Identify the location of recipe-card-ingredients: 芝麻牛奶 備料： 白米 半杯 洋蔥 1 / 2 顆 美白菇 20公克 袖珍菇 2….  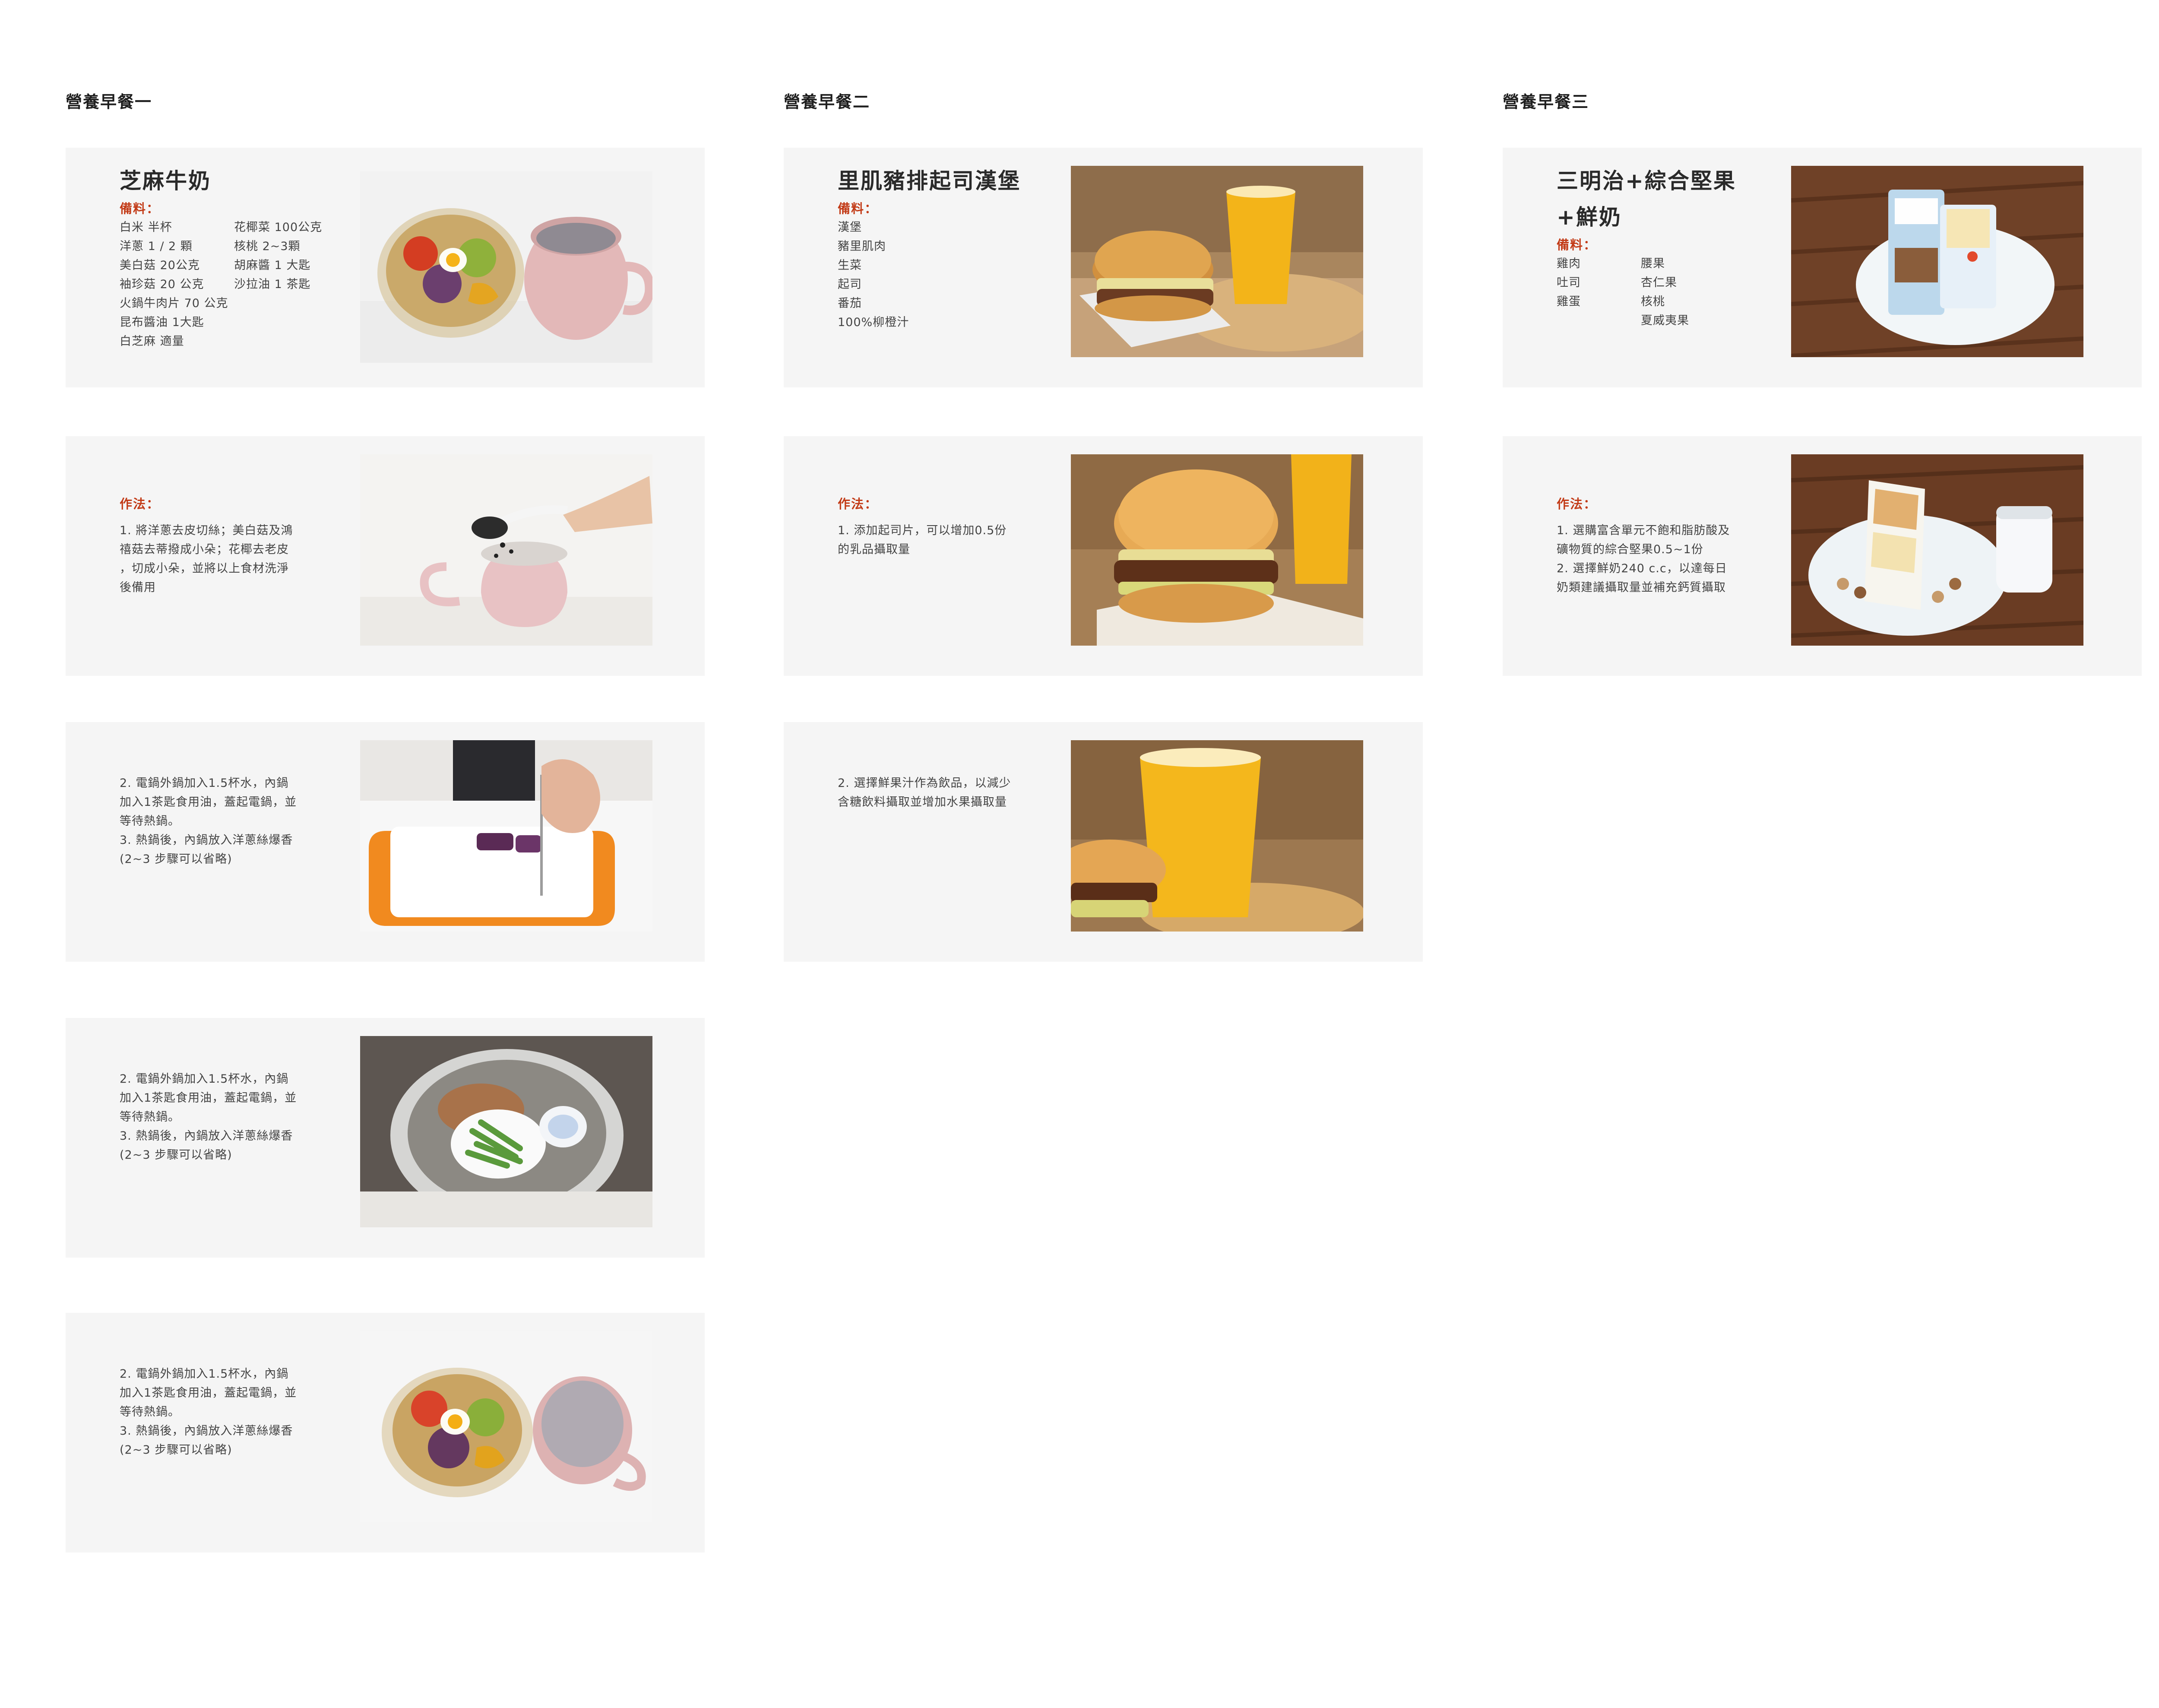
(385, 267).